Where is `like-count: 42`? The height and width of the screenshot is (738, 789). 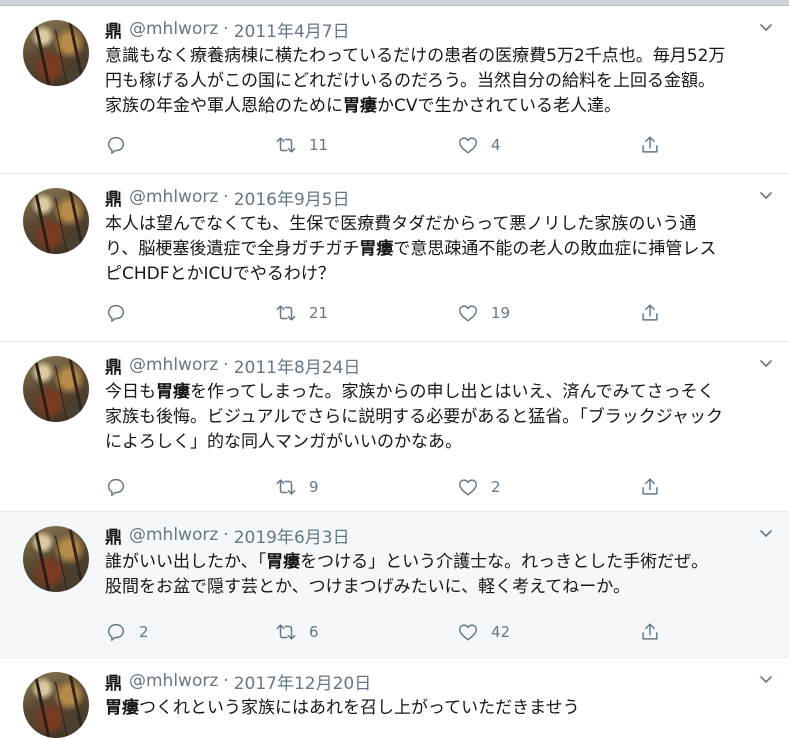 like-count: 42 is located at coordinates (501, 632).